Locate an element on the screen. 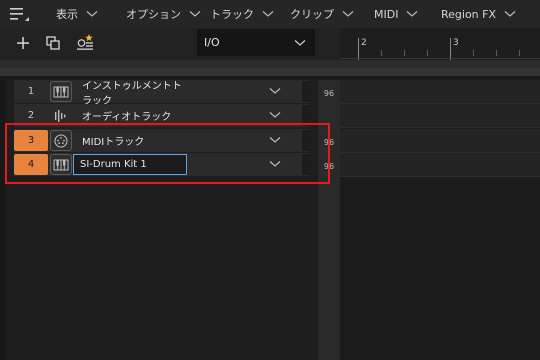 The height and width of the screenshot is (360, 540). menu-region-fx: Region FX is located at coordinates (478, 14).